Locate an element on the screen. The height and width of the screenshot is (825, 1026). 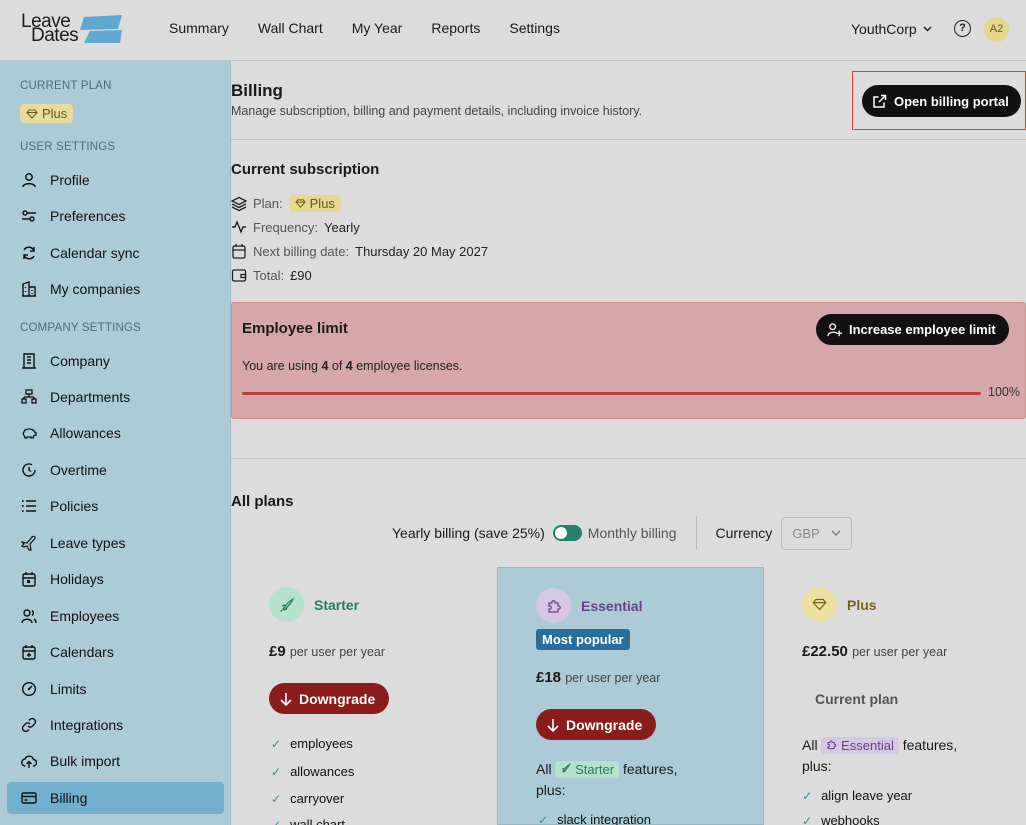
buildings-icon is located at coordinates (28, 289).